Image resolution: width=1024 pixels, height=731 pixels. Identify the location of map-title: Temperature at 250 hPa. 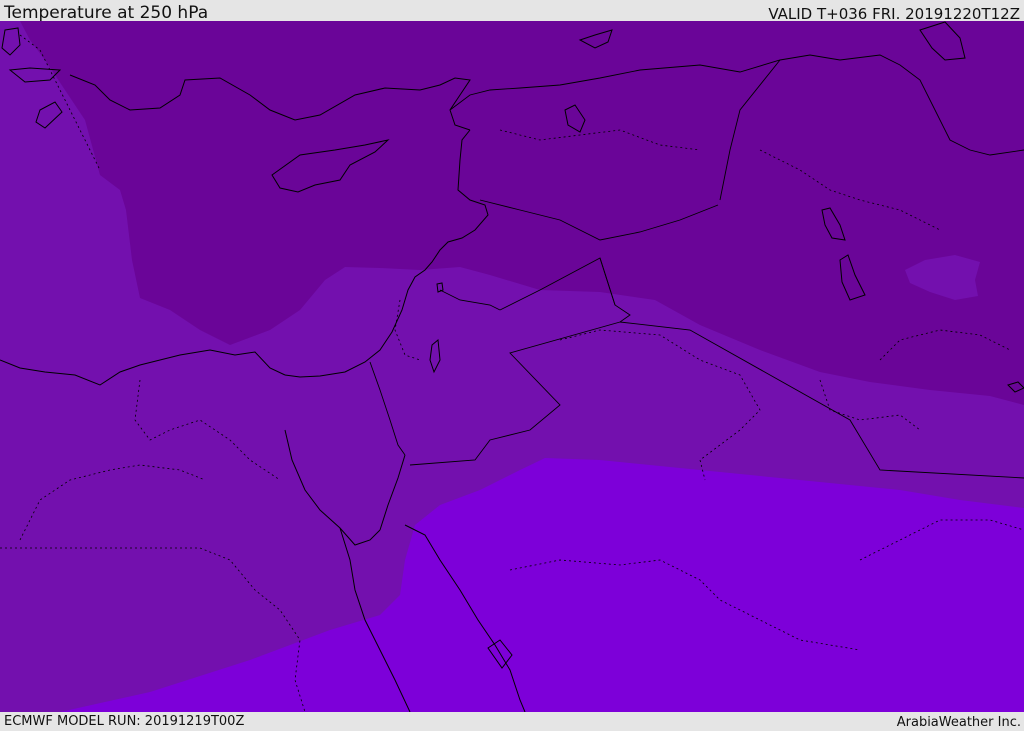
(106, 13).